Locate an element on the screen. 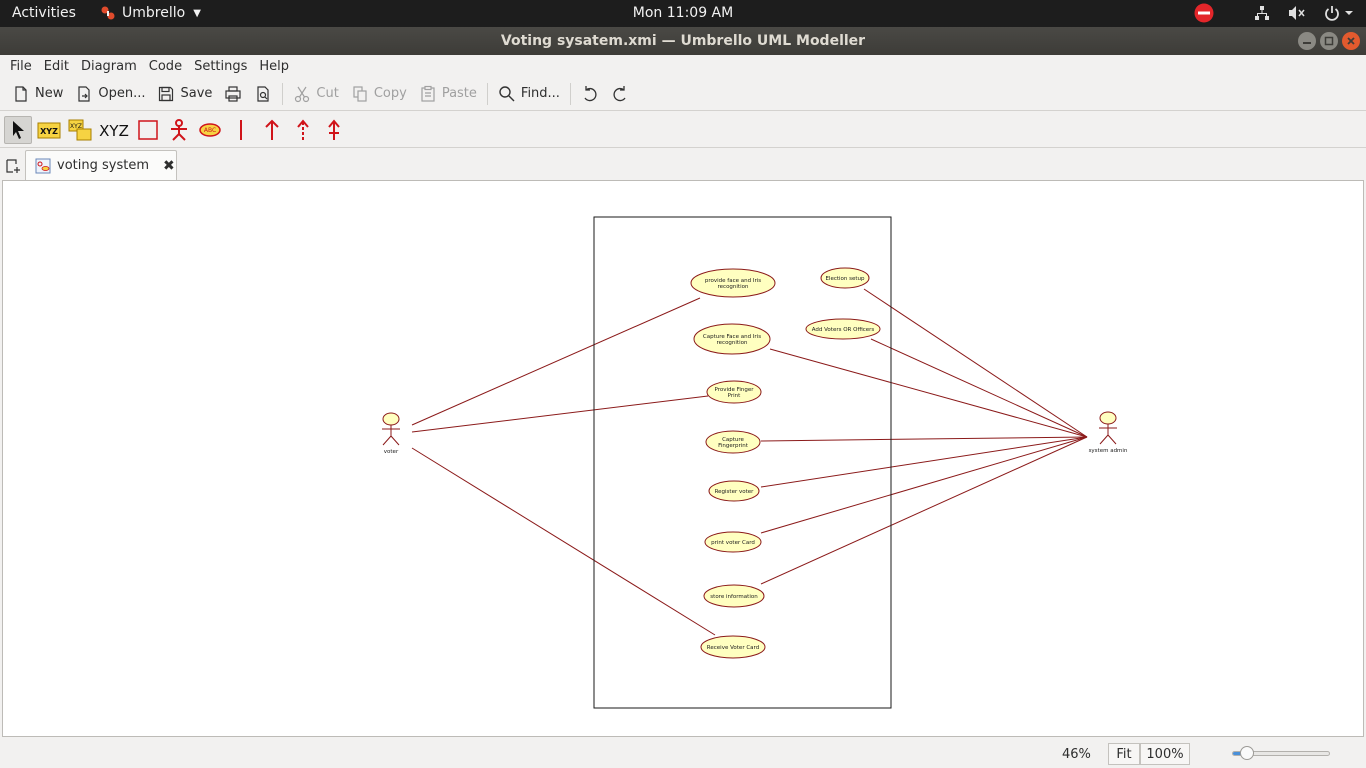  redo-button is located at coordinates (620, 94).